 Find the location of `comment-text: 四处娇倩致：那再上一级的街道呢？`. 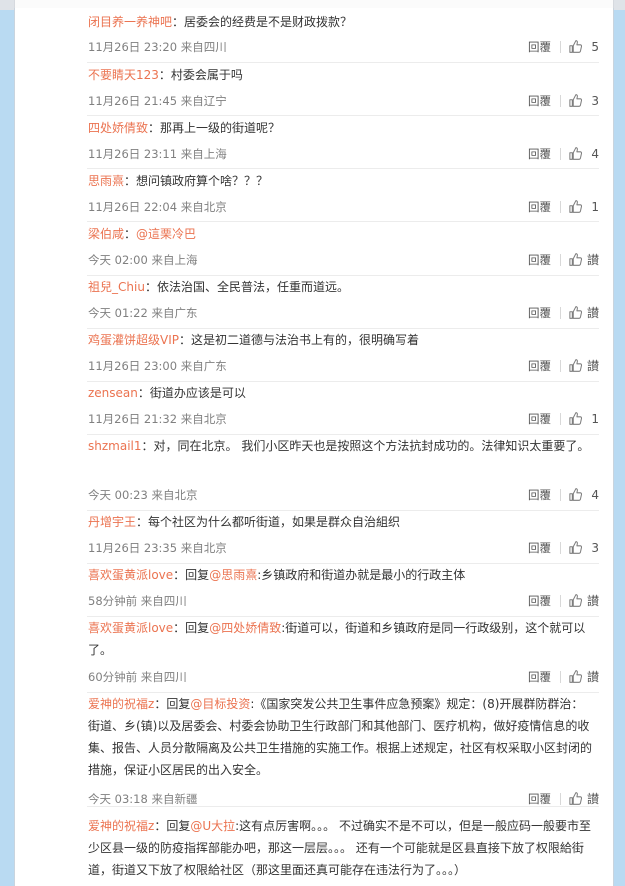

comment-text: 四处娇倩致：那再上一级的街道呢？ is located at coordinates (340, 128).